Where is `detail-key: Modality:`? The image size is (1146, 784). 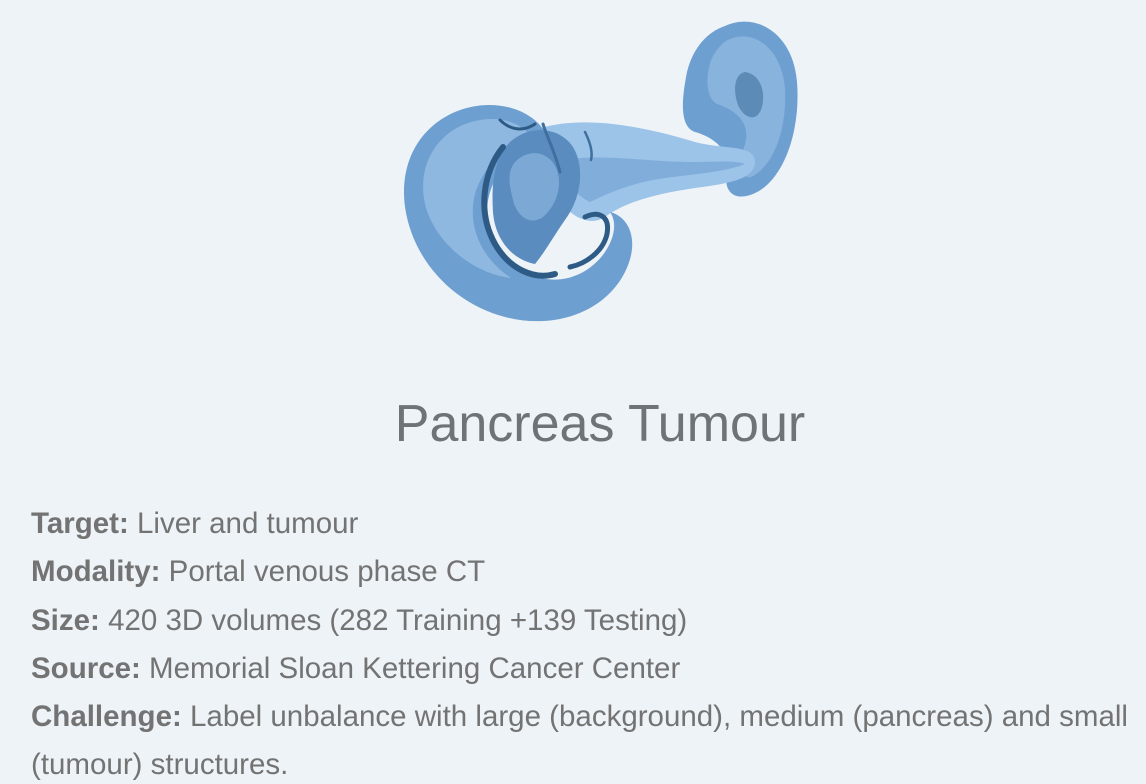
detail-key: Modality: is located at coordinates (96, 572).